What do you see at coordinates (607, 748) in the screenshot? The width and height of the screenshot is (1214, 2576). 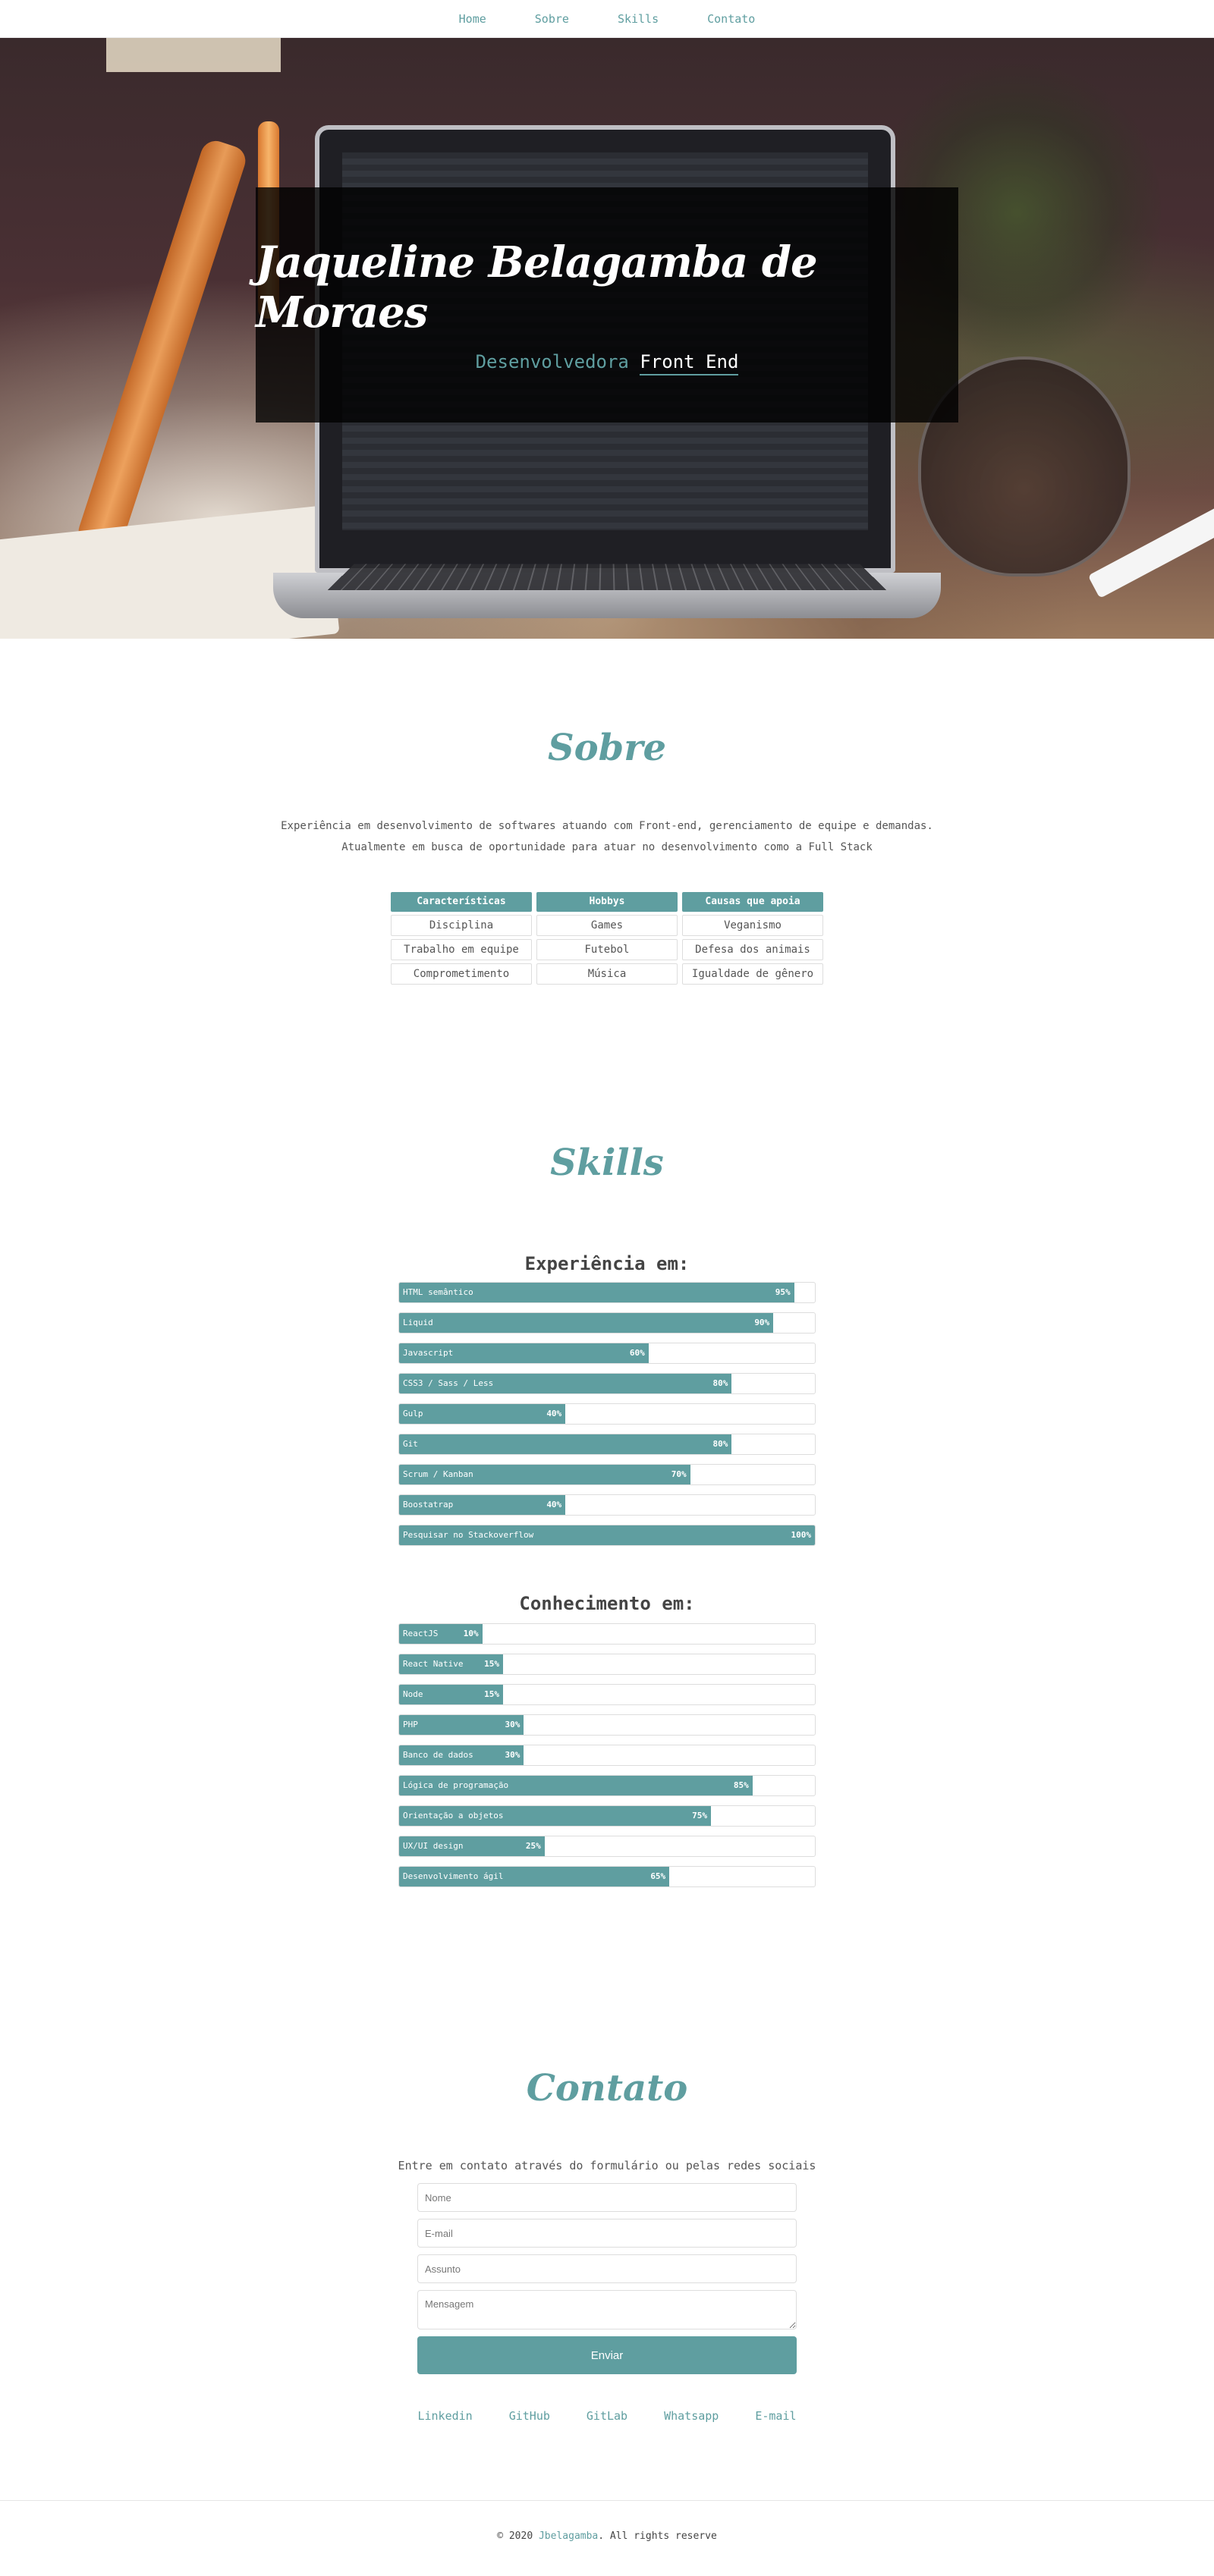 I see `sobre-title: Sobre` at bounding box center [607, 748].